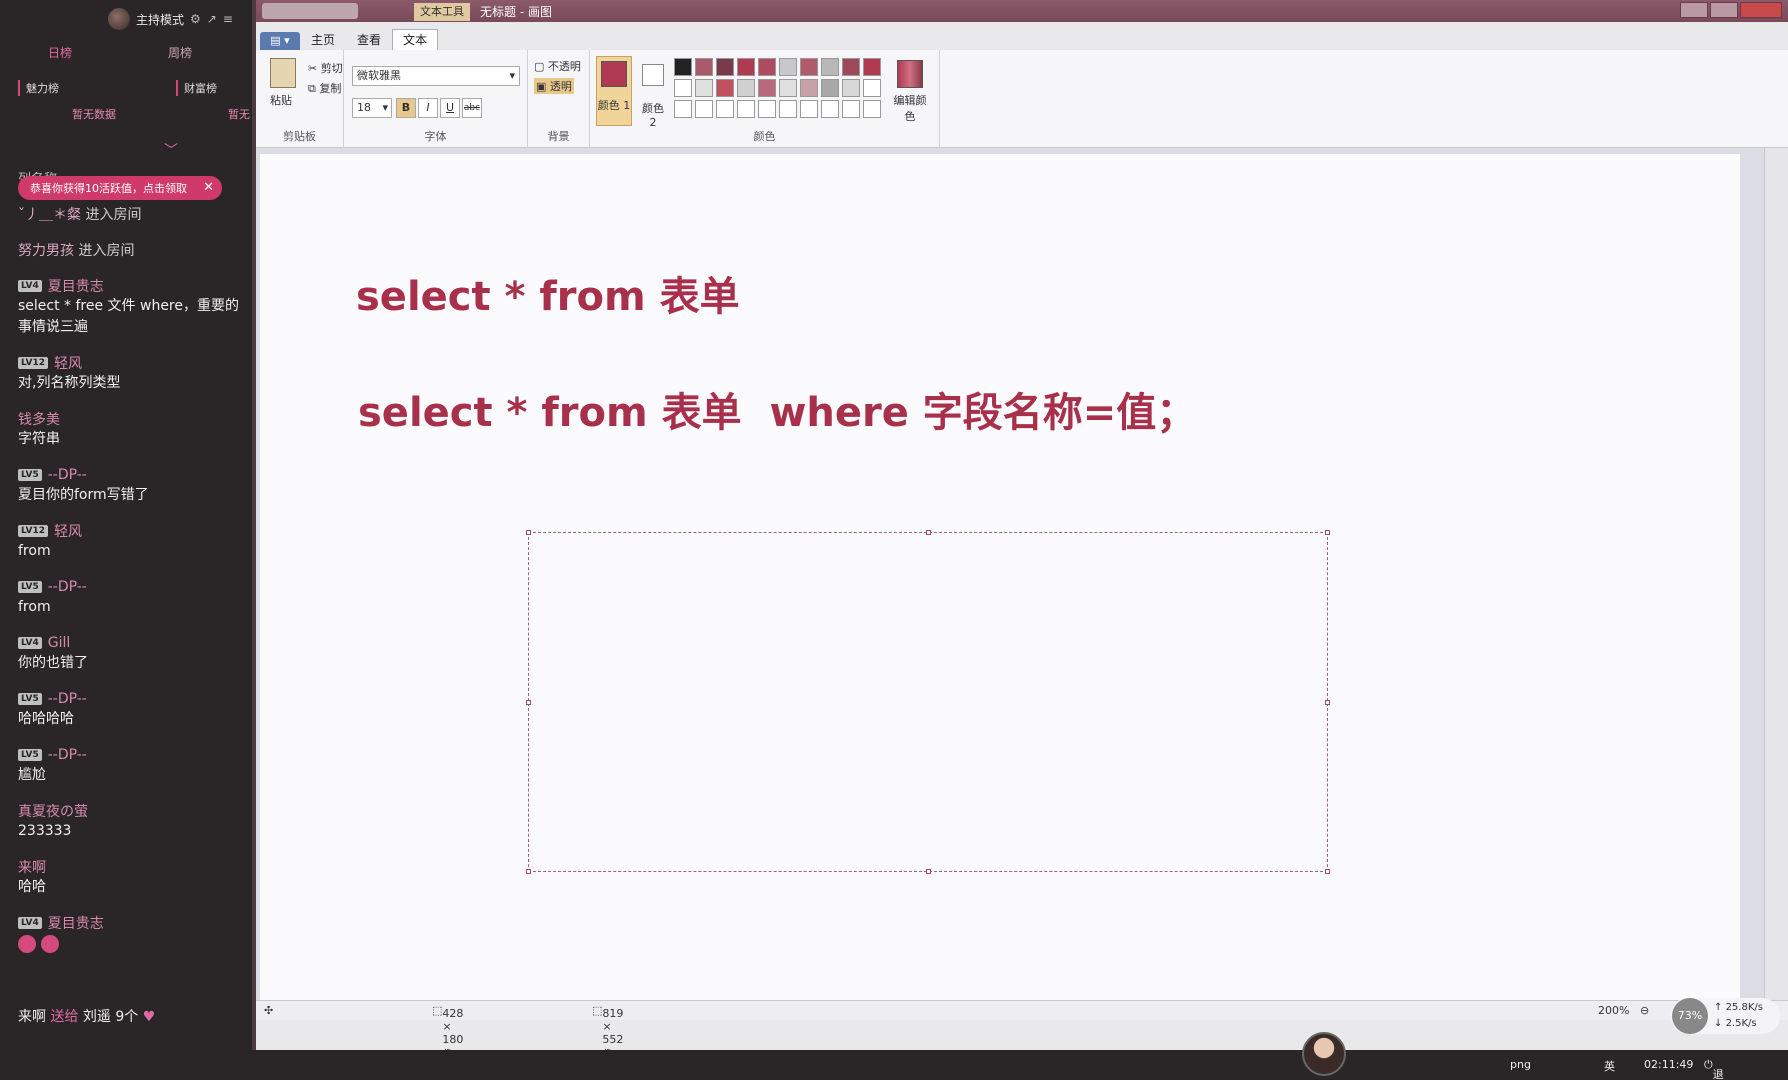  What do you see at coordinates (323, 40) in the screenshot?
I see `tab-home: 主页` at bounding box center [323, 40].